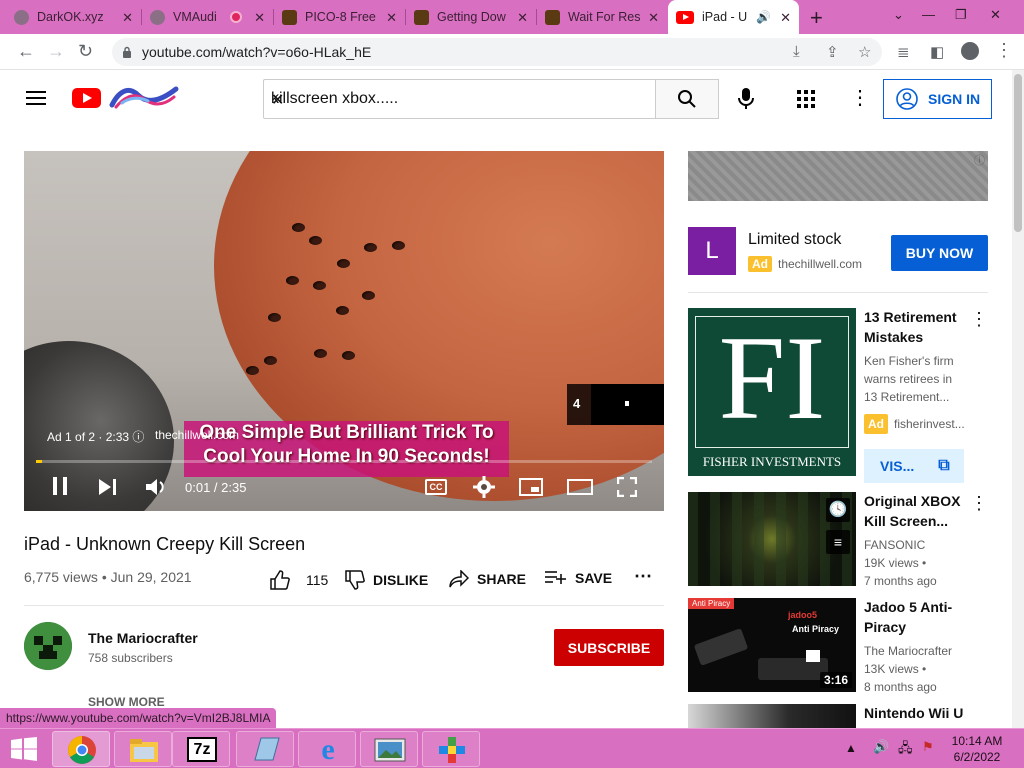  I want to click on speaker-icon: 🔊, so click(763, 17).